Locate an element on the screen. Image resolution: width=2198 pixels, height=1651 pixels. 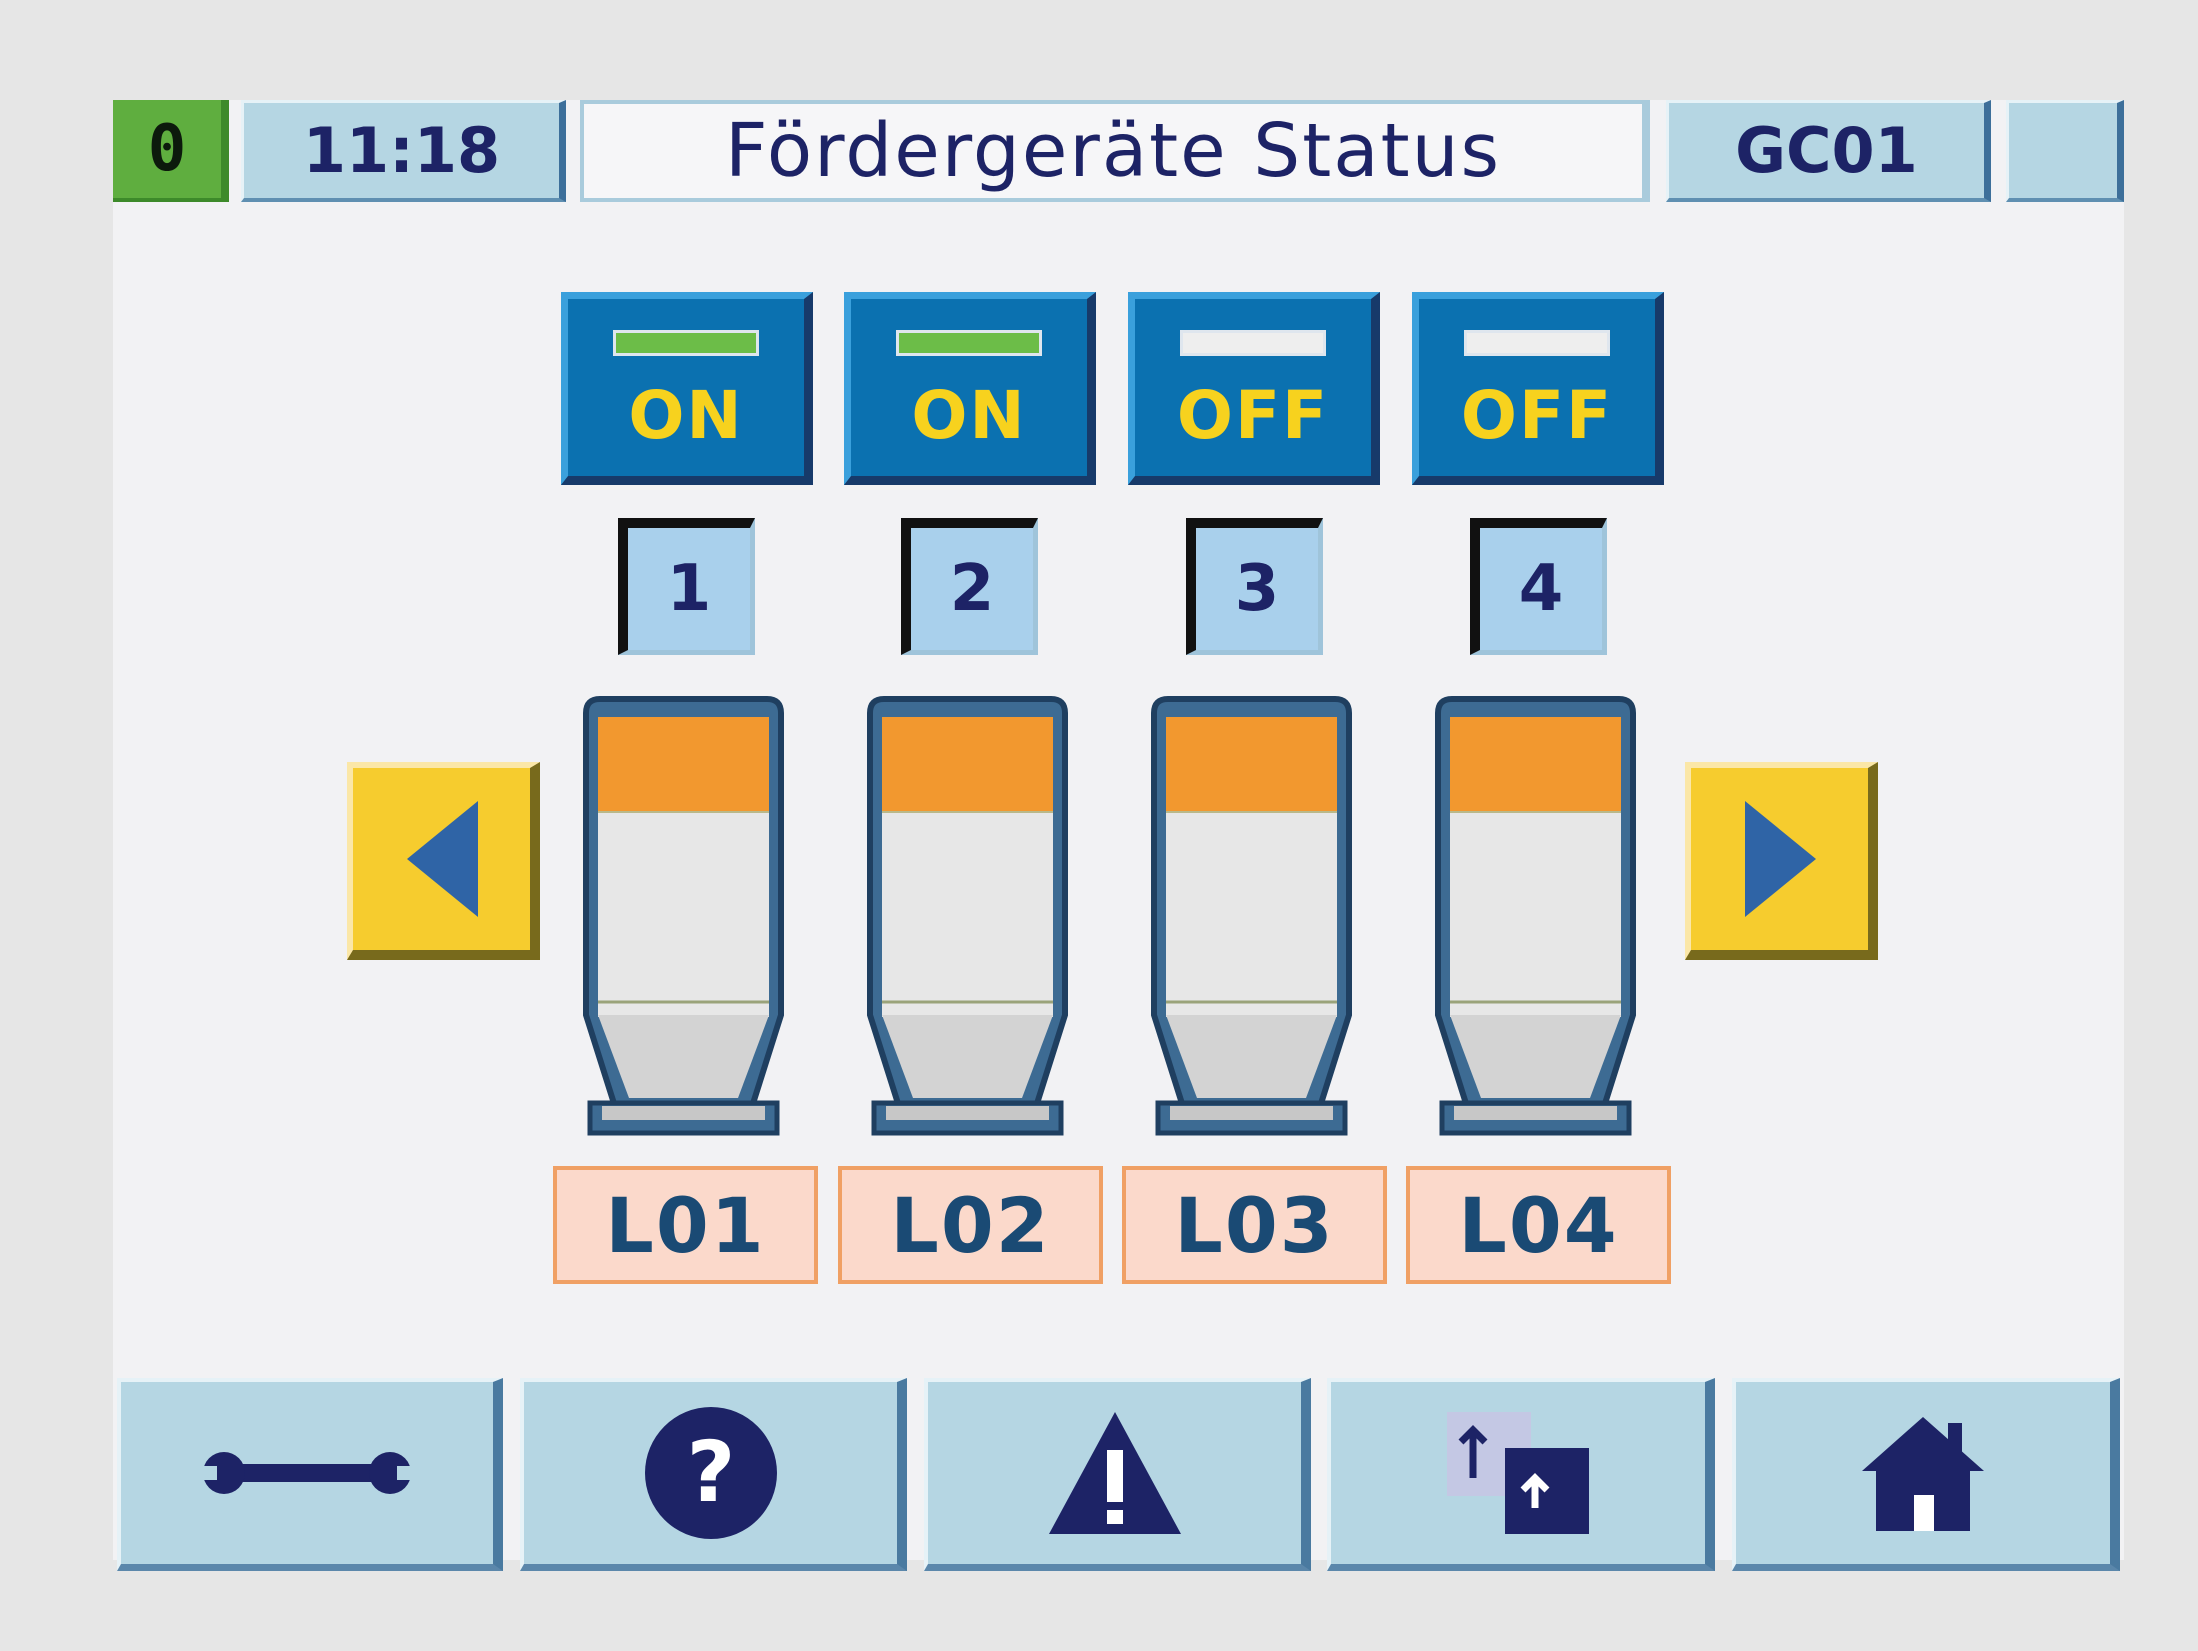
loader-1-name: L01 is located at coordinates (685, 1225).